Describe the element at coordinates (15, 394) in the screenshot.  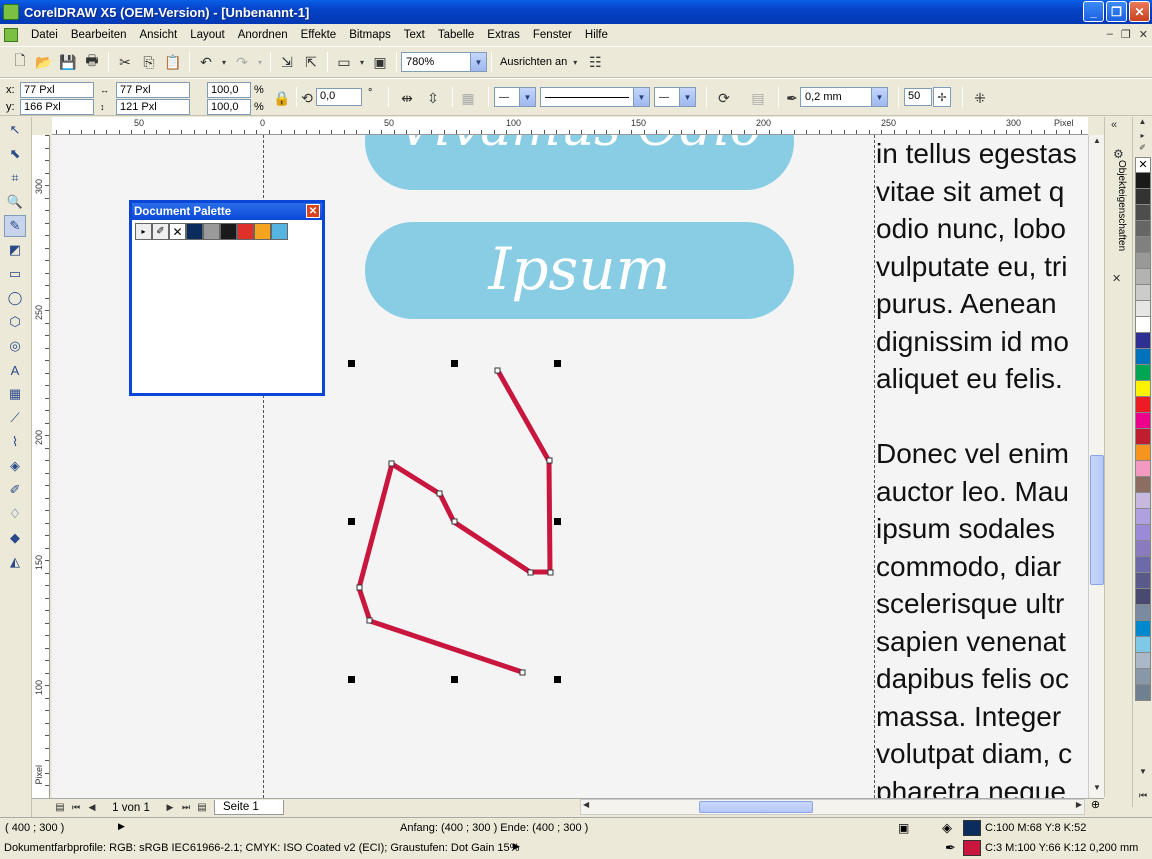
I see `table-tool-icon: ▦` at that location.